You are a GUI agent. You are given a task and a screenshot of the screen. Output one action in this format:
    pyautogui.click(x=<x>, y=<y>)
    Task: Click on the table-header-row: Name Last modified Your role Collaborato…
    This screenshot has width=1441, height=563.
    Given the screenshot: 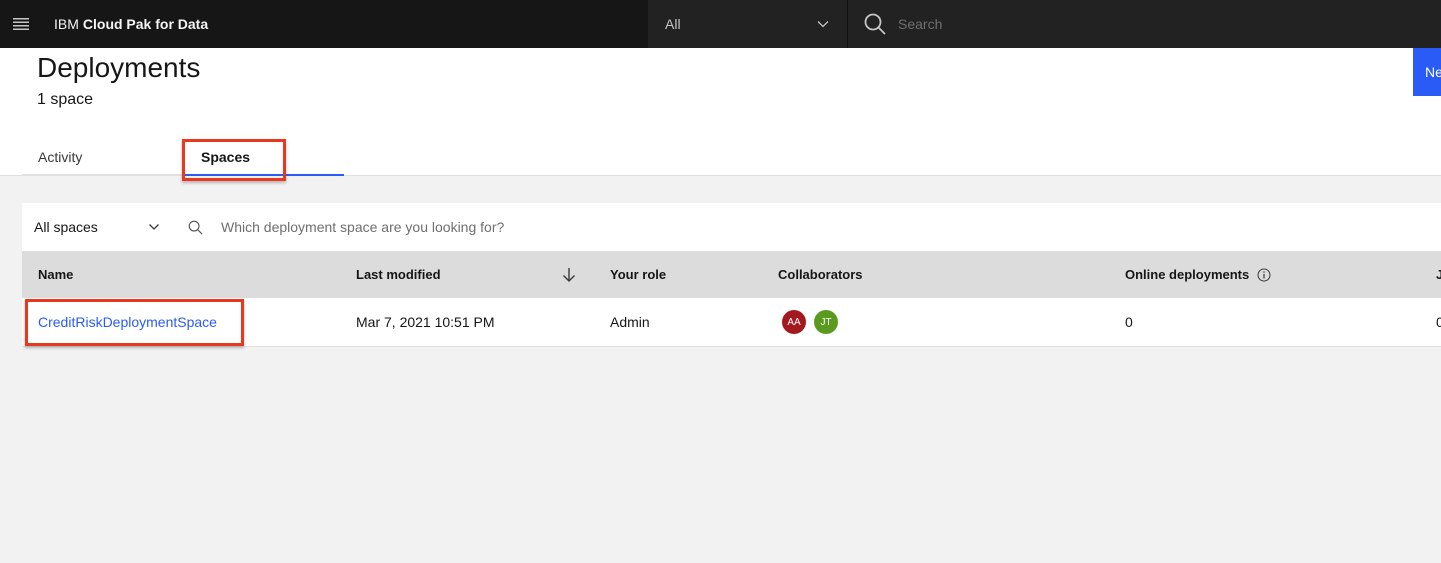 What is the action you would take?
    pyautogui.click(x=731, y=274)
    